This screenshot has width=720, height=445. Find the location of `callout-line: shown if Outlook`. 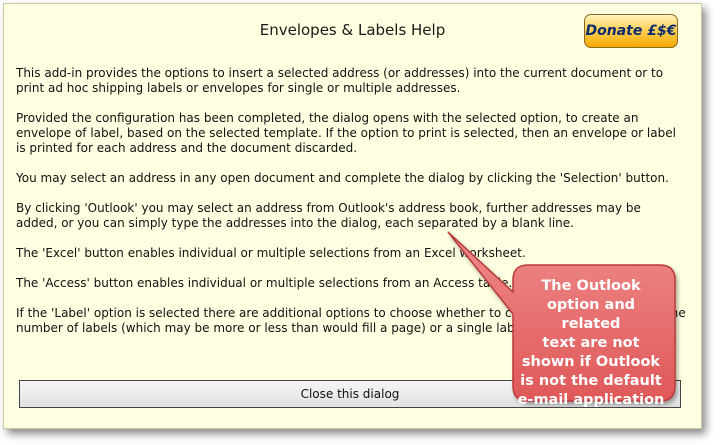

callout-line: shown if Outlook is located at coordinates (591, 362).